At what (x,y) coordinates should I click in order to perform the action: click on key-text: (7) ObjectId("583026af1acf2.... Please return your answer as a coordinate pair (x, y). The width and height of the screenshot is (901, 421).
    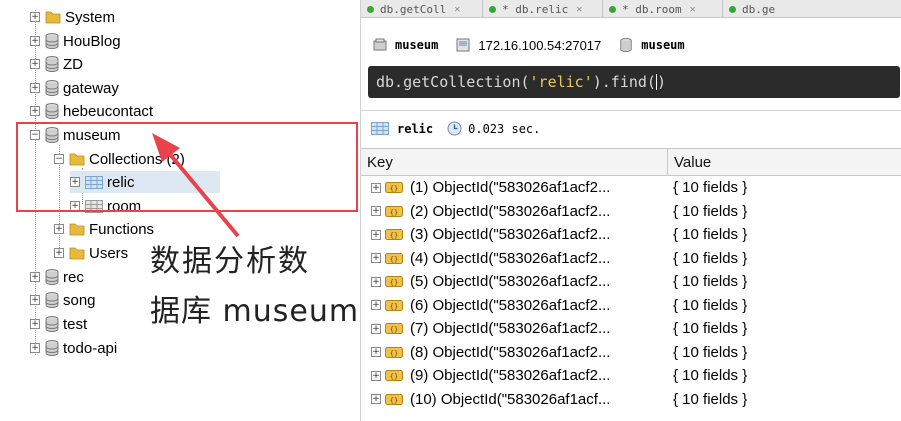
    Looking at the image, I should click on (510, 329).